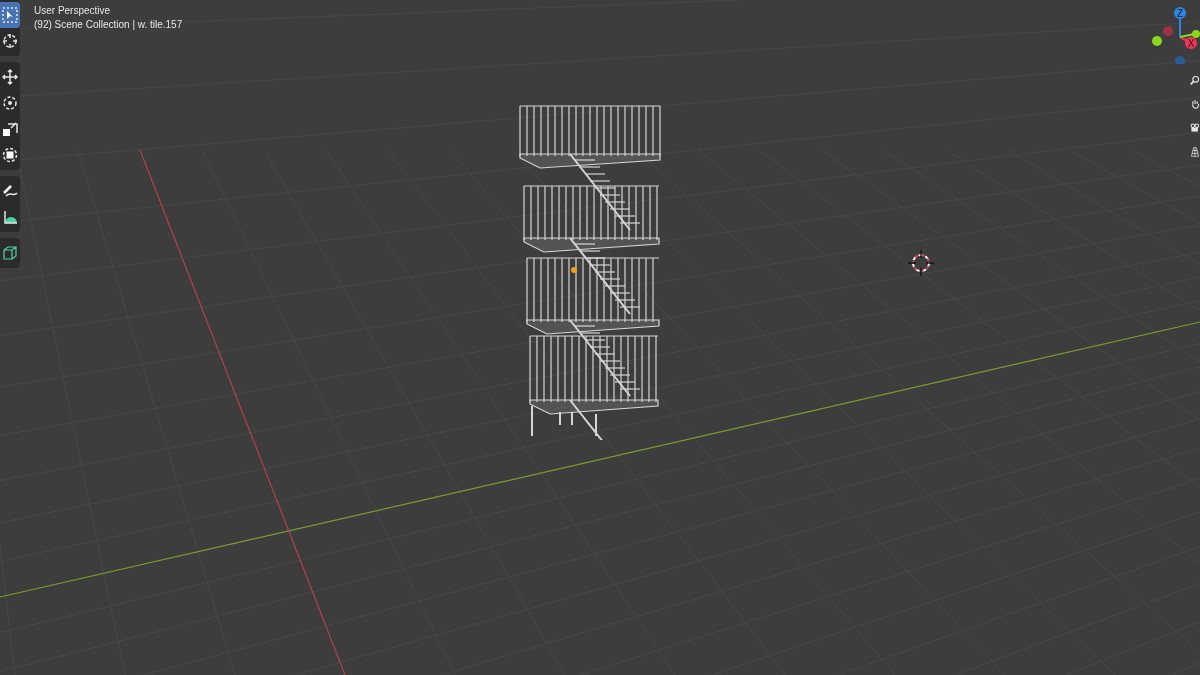 Image resolution: width=1200 pixels, height=675 pixels. Describe the element at coordinates (1195, 80) in the screenshot. I see `zoom-magnifier-icon` at that location.